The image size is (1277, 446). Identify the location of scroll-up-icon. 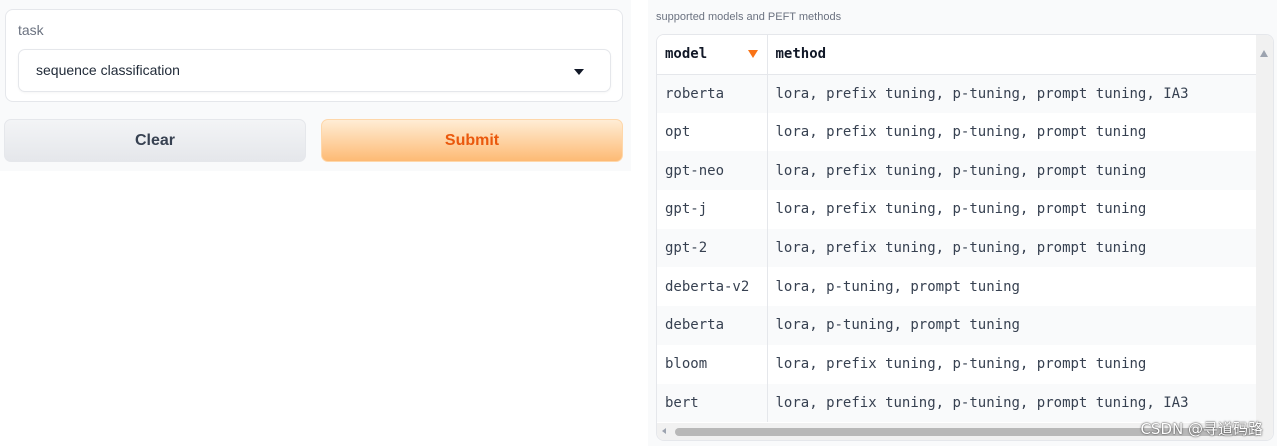
(1264, 53).